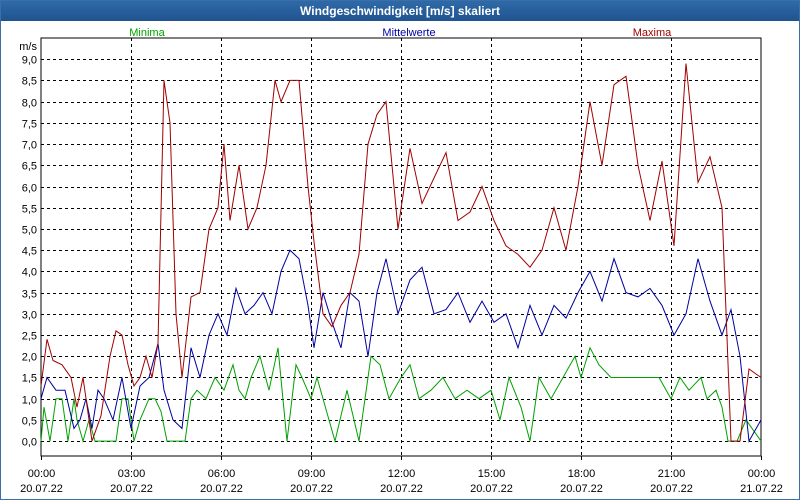  I want to click on x-tick-time: 03:00, so click(132, 474).